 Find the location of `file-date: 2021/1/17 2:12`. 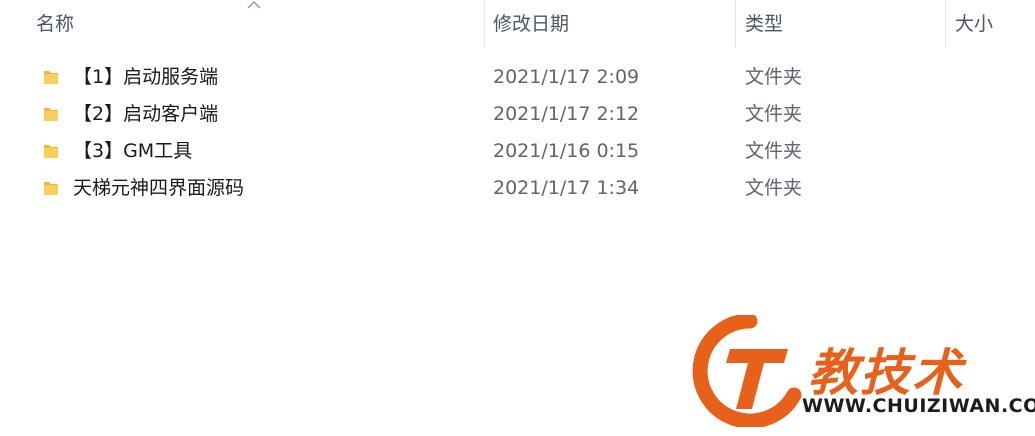

file-date: 2021/1/17 2:12 is located at coordinates (566, 114).